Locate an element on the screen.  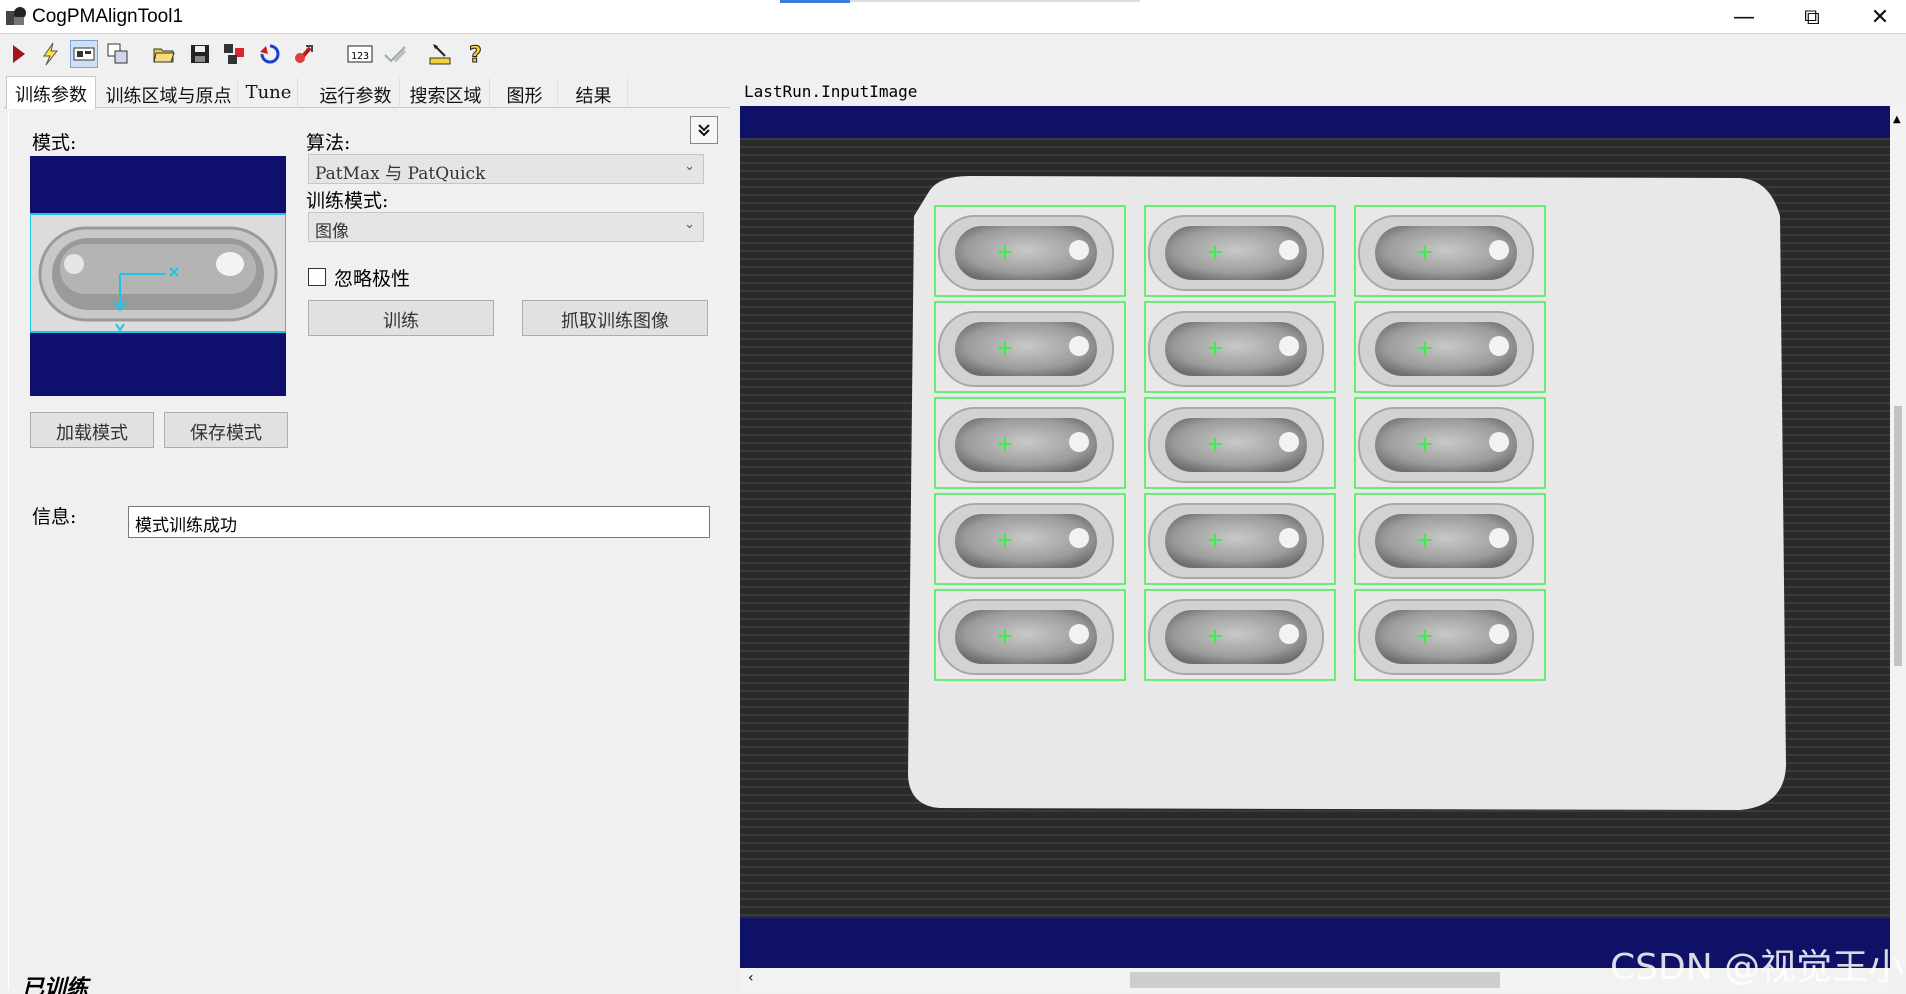
load-pattern-button: 加载模式 is located at coordinates (92, 430).